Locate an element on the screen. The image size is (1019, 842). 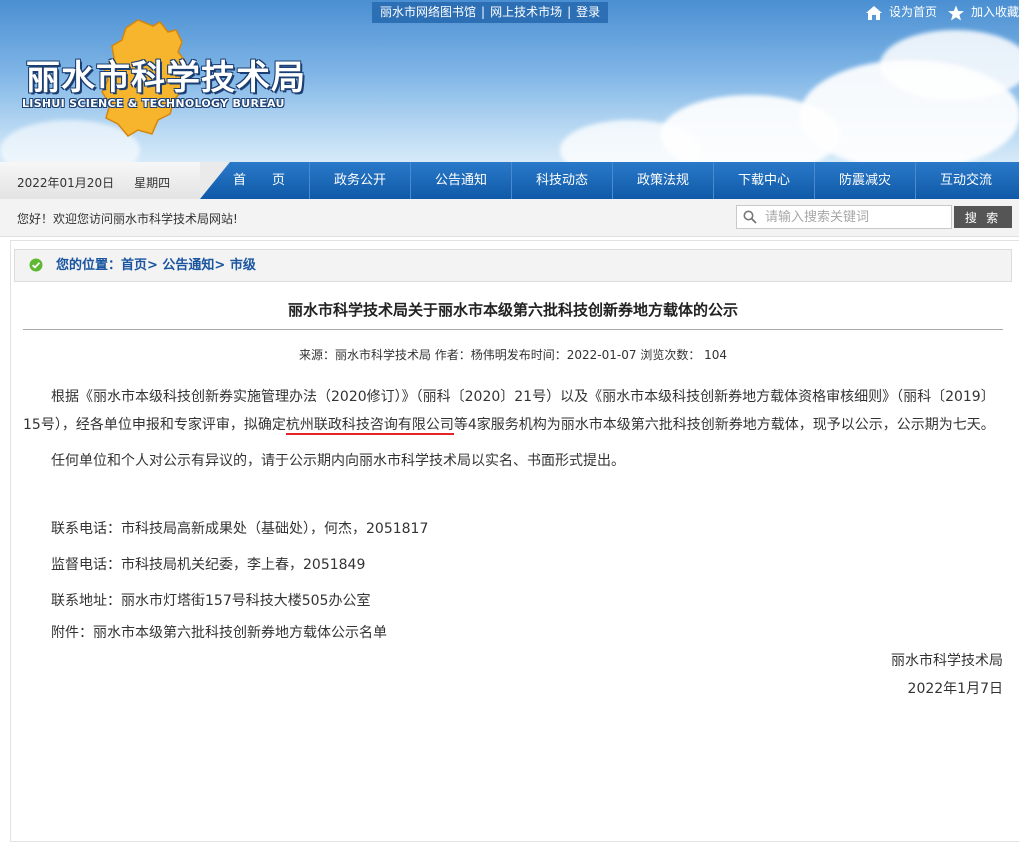
top-links: 丽水市网络图书馆 | 网上技术市场 | 登录 is located at coordinates (490, 12).